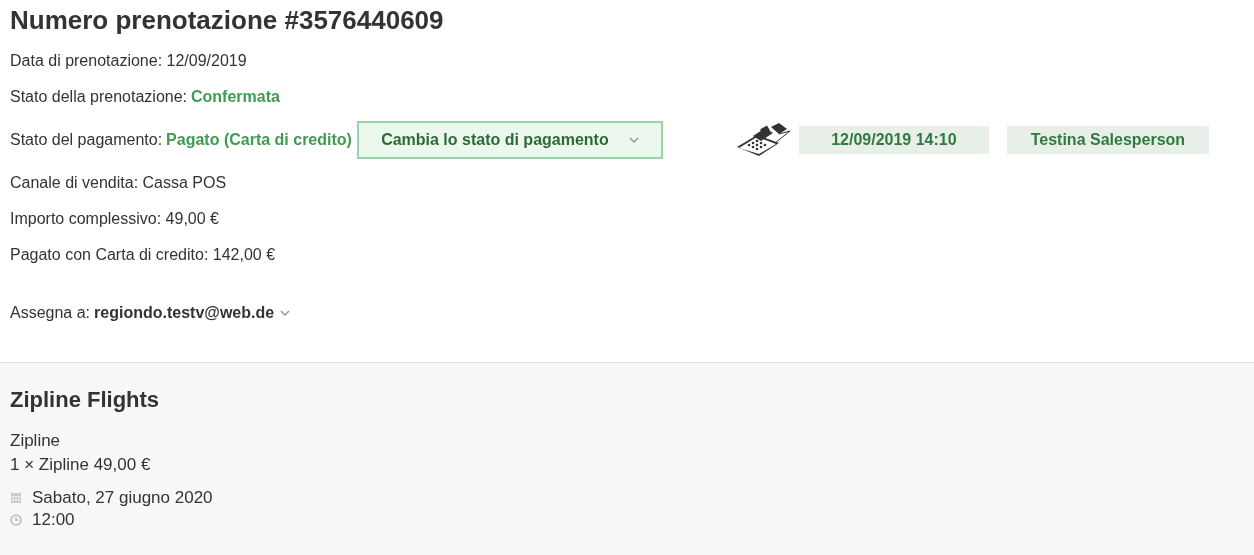  What do you see at coordinates (114, 219) in the screenshot?
I see `detail-text: Importo complessivo: 49,00 €` at bounding box center [114, 219].